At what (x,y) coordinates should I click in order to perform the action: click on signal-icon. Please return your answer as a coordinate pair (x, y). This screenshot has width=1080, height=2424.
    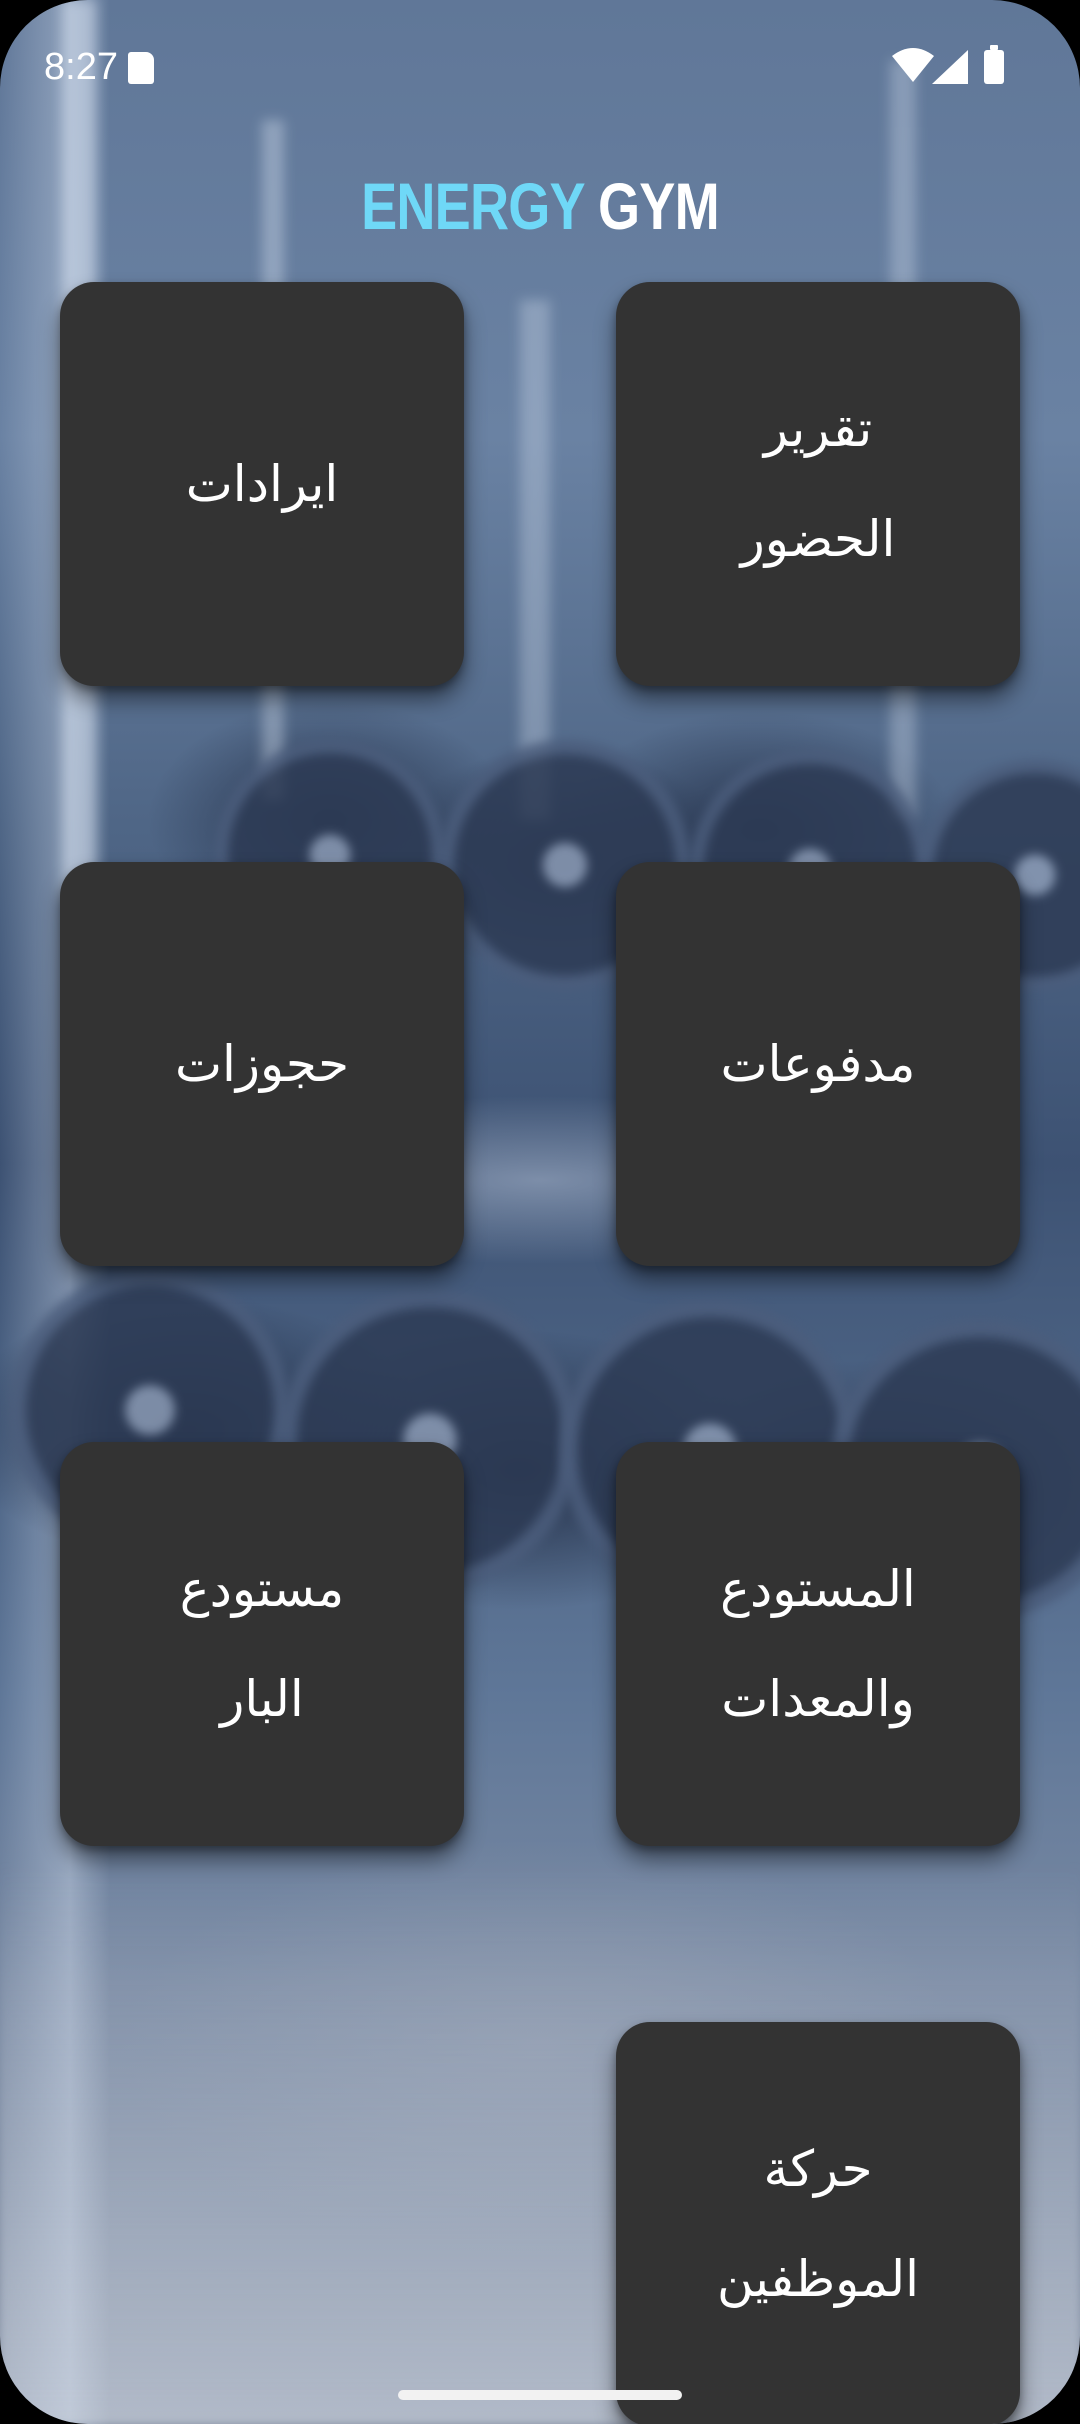
    Looking at the image, I should click on (950, 67).